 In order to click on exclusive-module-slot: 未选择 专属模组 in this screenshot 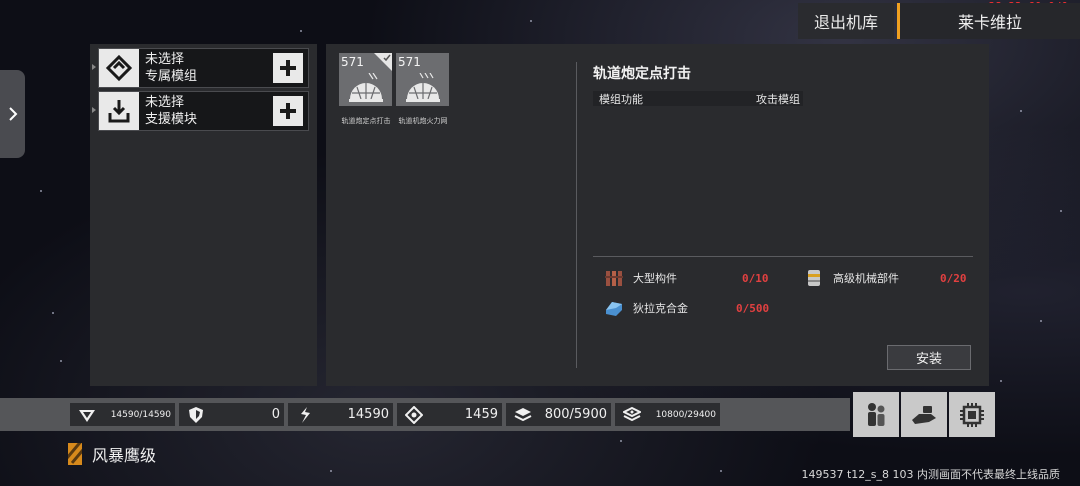, I will do `click(200, 68)`.